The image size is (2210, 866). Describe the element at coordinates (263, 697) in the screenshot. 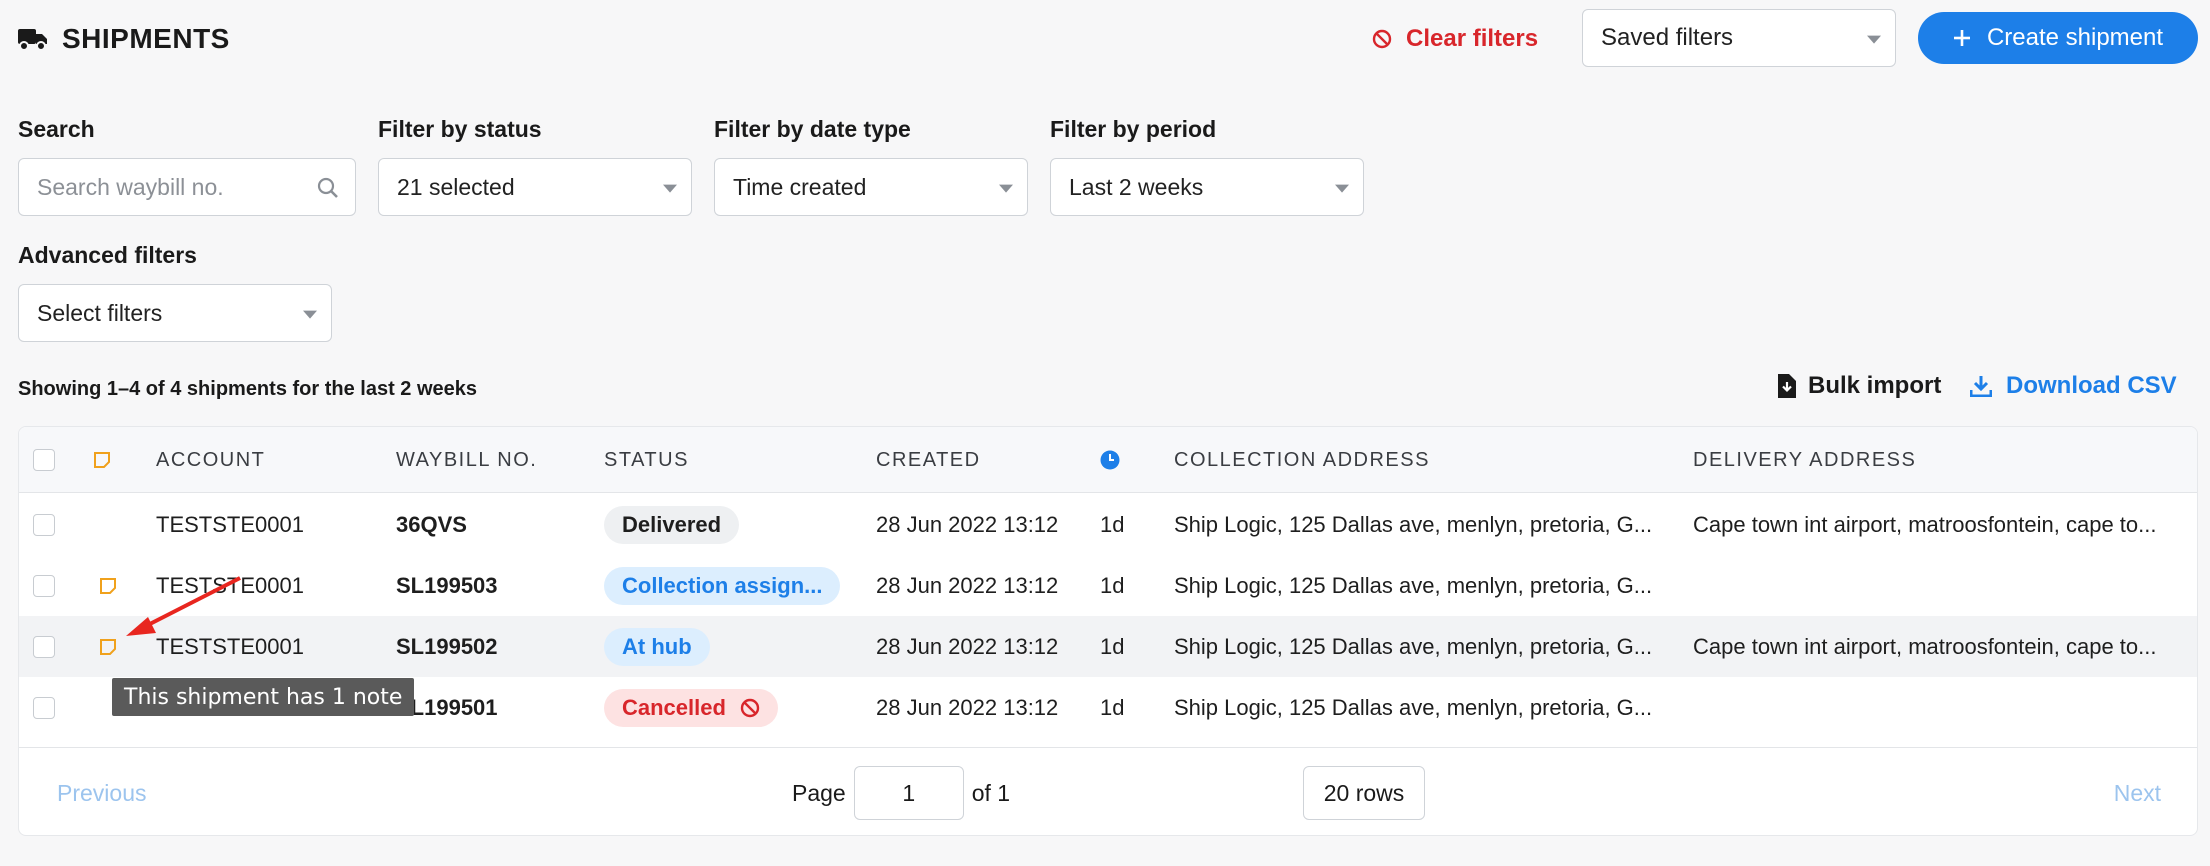

I see `note-tooltip: This shipment has 1 note` at that location.